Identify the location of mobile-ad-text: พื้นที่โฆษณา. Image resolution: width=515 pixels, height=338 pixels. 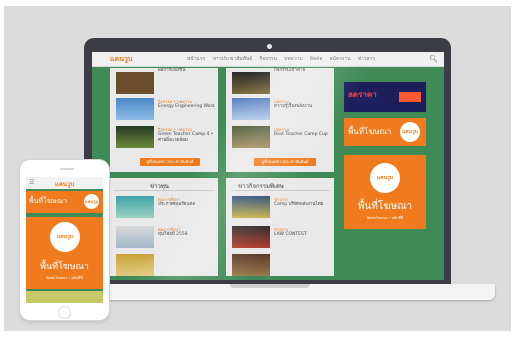
(48, 201).